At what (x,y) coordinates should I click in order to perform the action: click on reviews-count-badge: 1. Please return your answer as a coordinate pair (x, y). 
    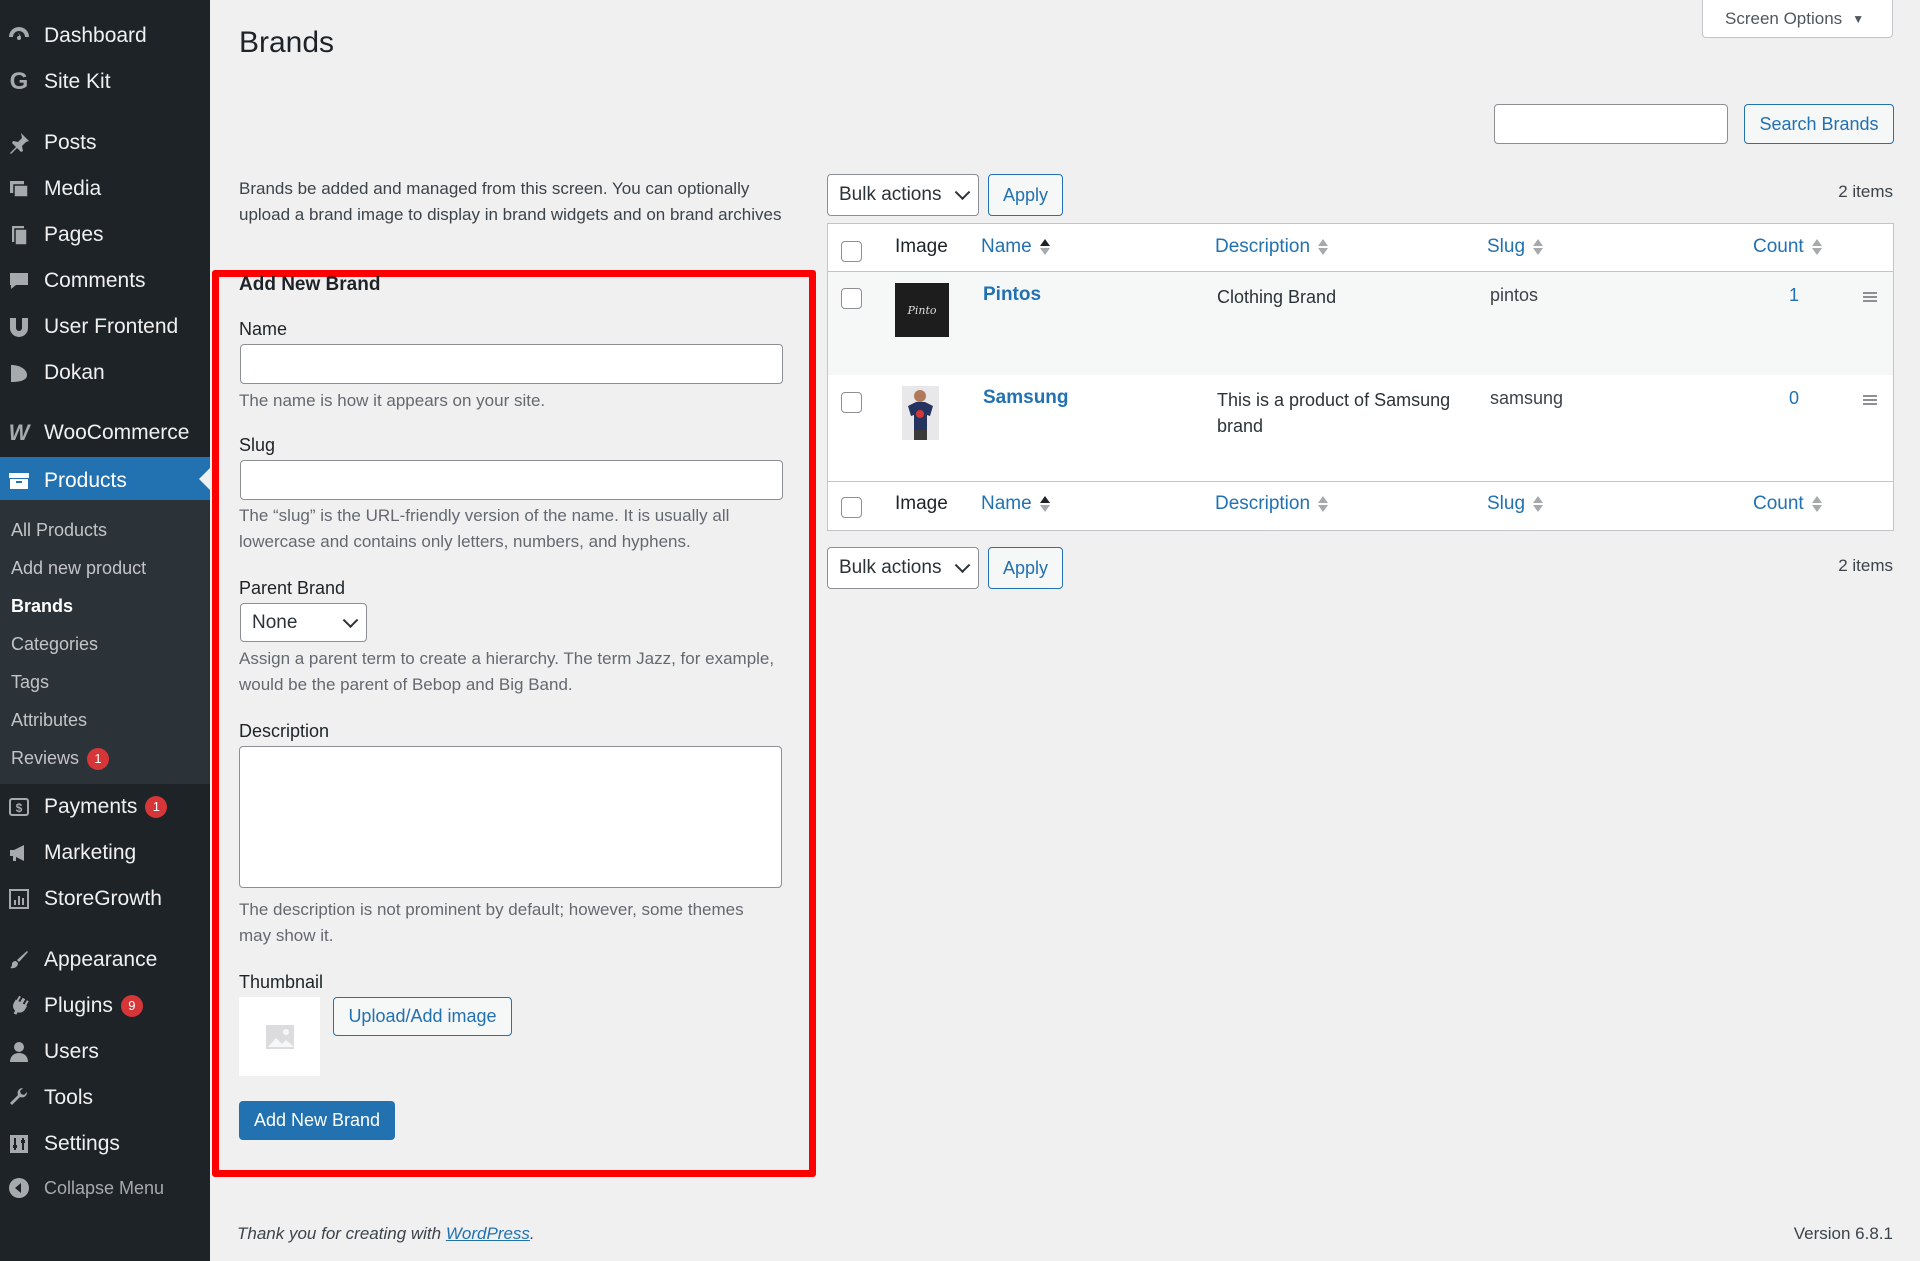
    Looking at the image, I should click on (98, 759).